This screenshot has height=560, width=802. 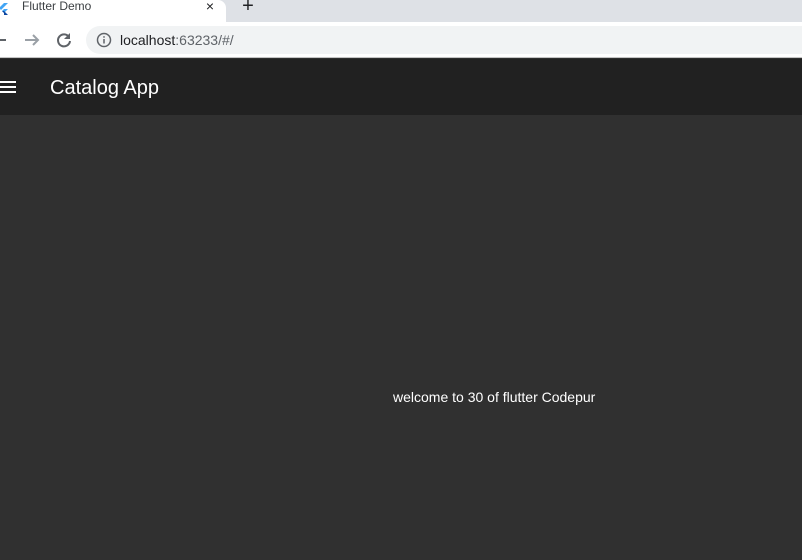 I want to click on url-text: localhost:63233/#/, so click(x=177, y=40).